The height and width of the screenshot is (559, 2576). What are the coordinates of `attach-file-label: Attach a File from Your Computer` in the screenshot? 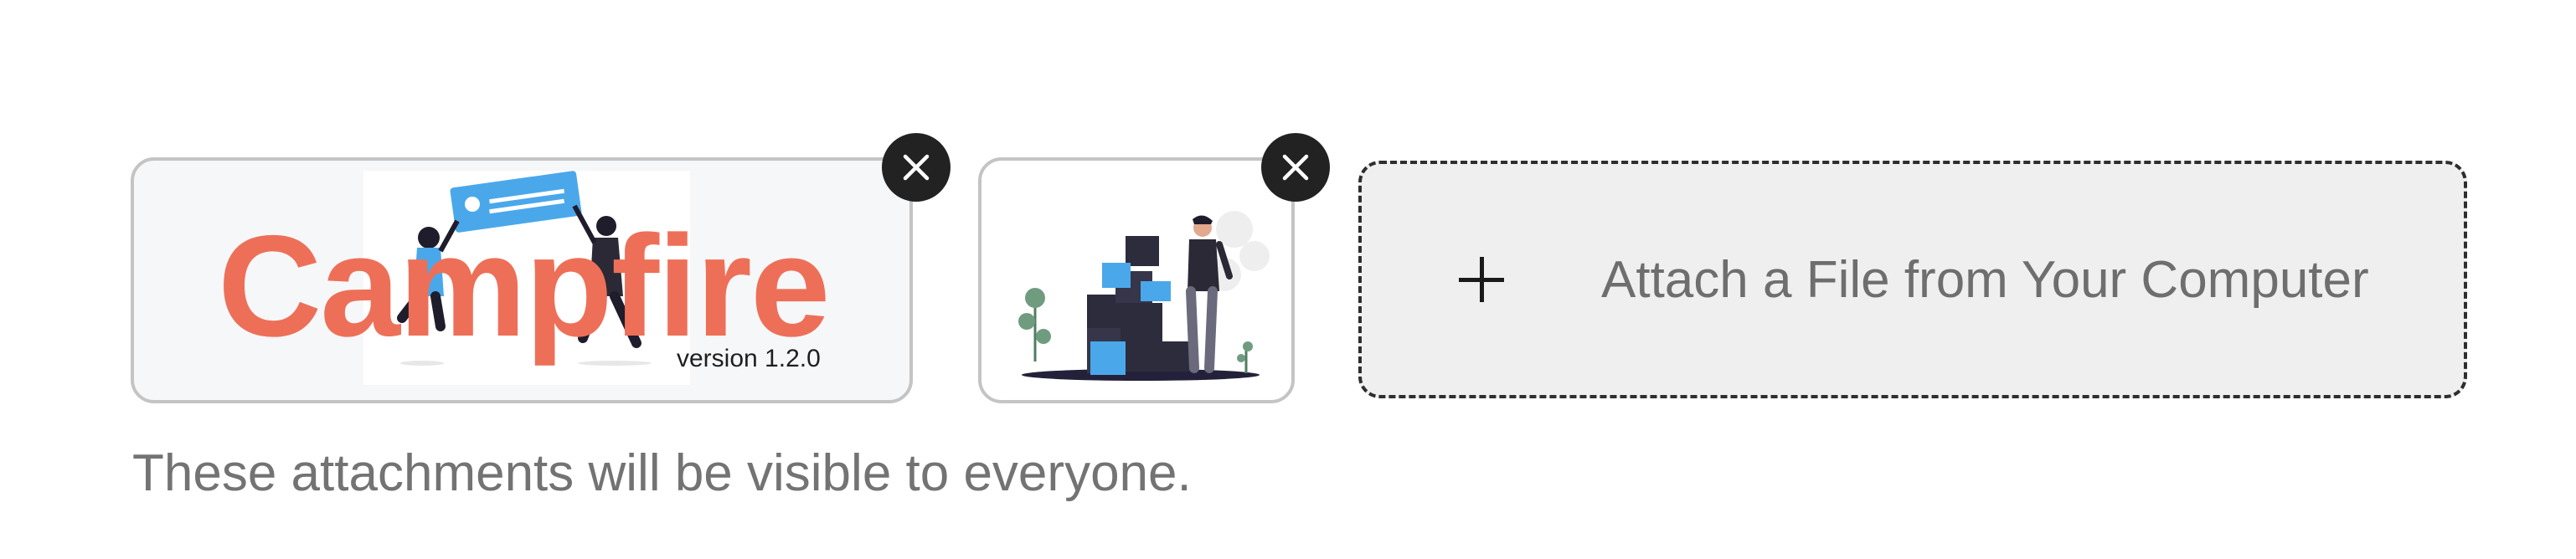 It's located at (1985, 279).